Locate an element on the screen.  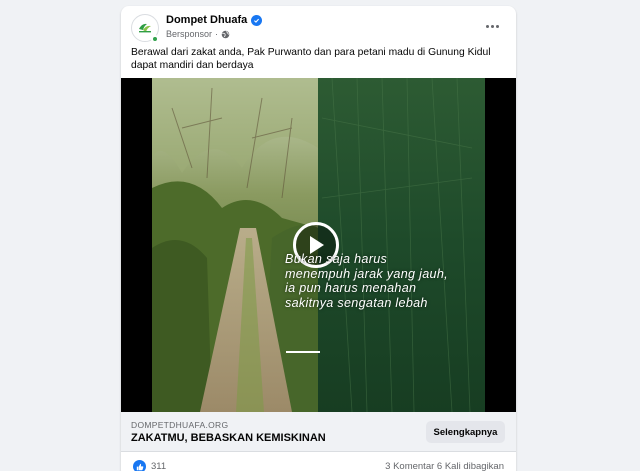
overlay-underline is located at coordinates (303, 352).